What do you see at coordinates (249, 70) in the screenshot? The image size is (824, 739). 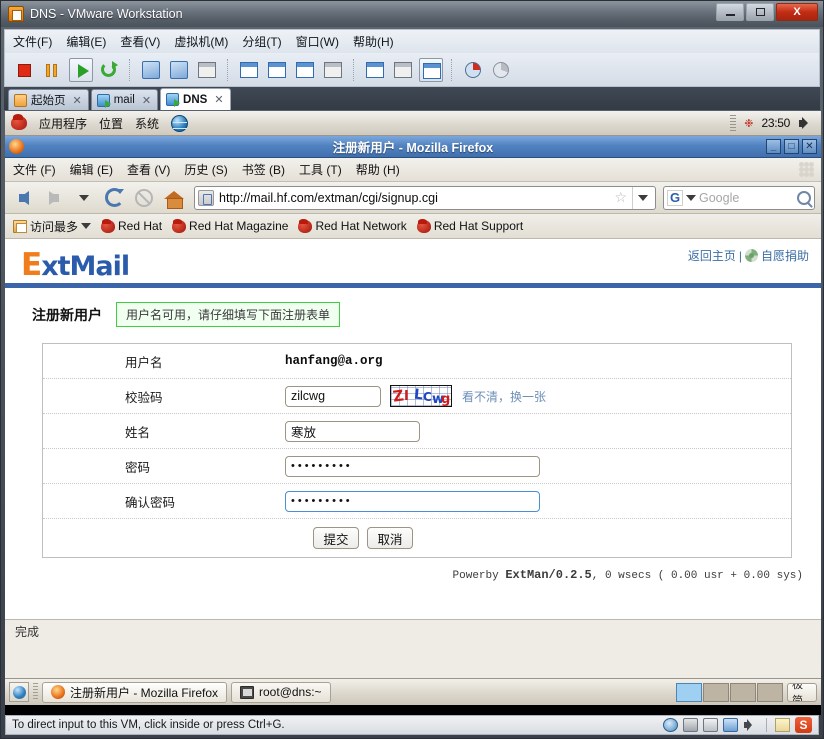 I see `show-sidebar-icon` at bounding box center [249, 70].